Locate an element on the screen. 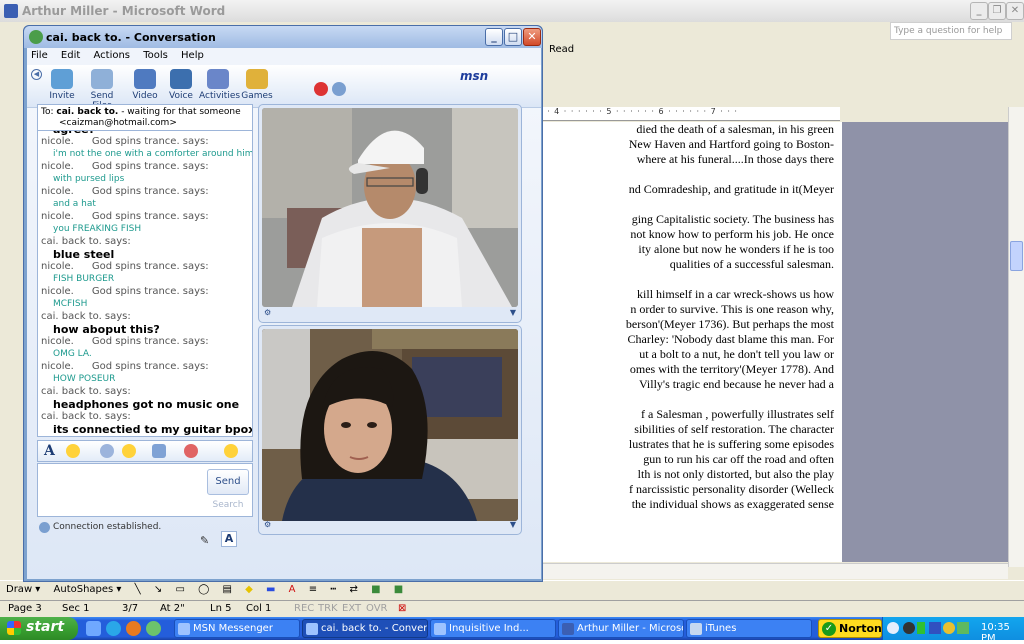  tray-expand-icon is located at coordinates (893, 628).